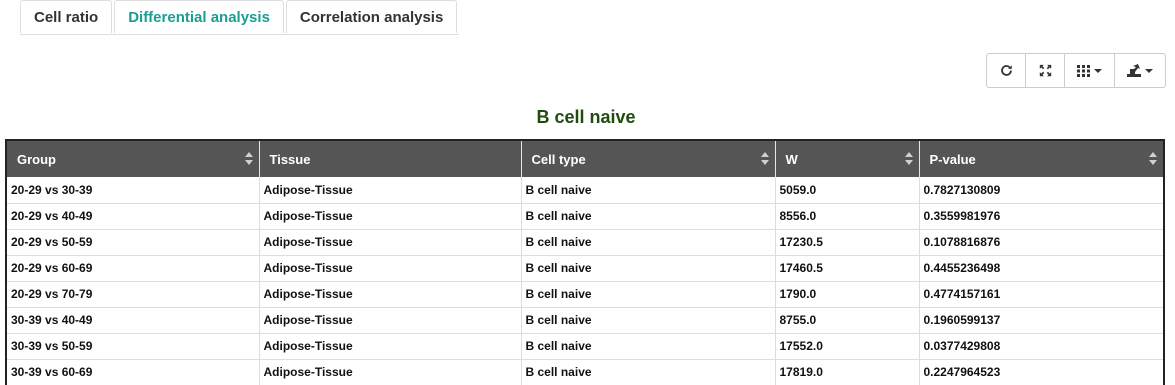 This screenshot has width=1175, height=385. Describe the element at coordinates (1041, 372) in the screenshot. I see `table-cell: 0.2247964523` at that location.